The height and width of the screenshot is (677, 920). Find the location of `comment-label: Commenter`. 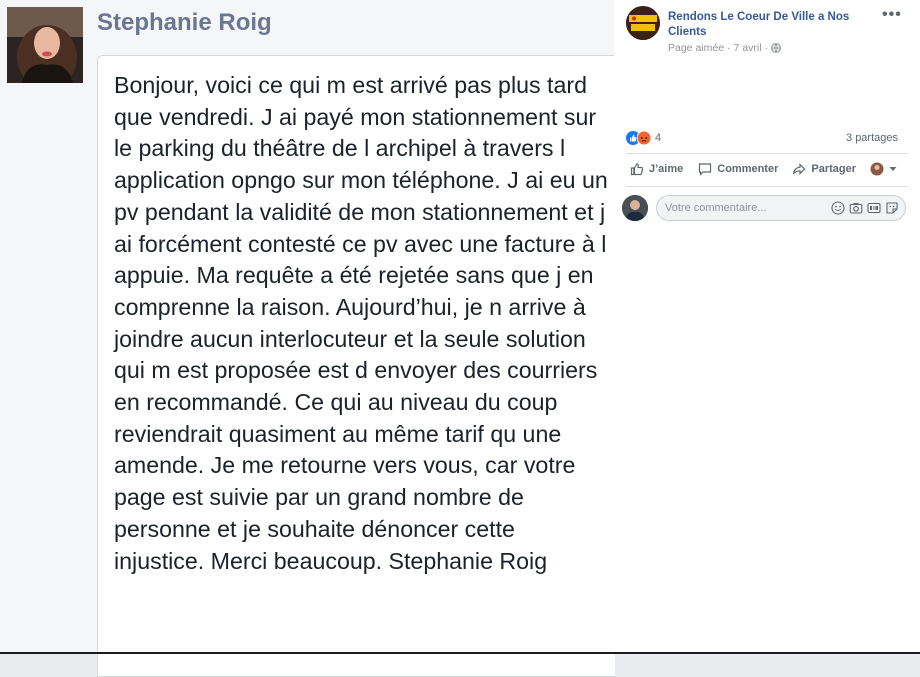

comment-label: Commenter is located at coordinates (748, 169).